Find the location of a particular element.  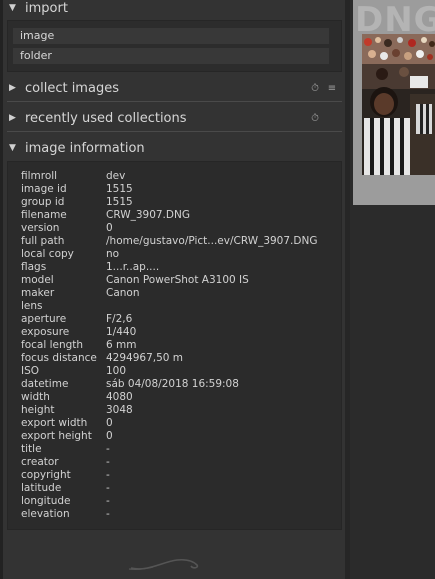

info-key: version is located at coordinates (40, 228).